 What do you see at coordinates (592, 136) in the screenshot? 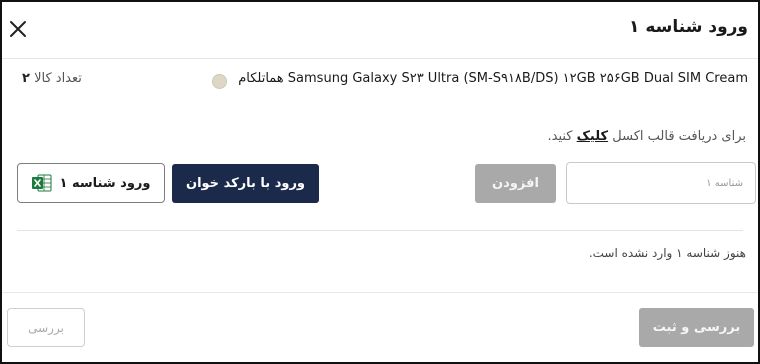
I see `download-template-link: کلیک` at bounding box center [592, 136].